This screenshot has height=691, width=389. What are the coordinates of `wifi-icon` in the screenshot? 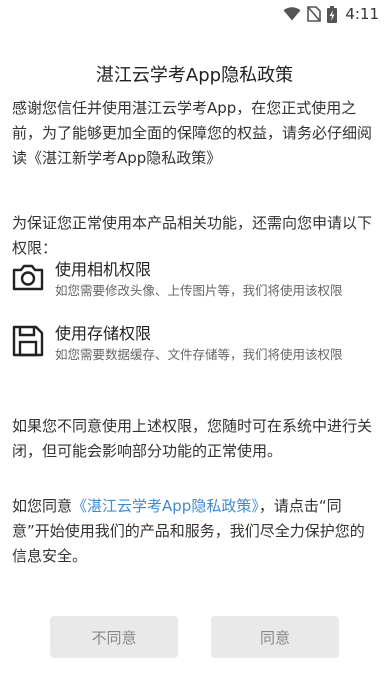 It's located at (292, 14).